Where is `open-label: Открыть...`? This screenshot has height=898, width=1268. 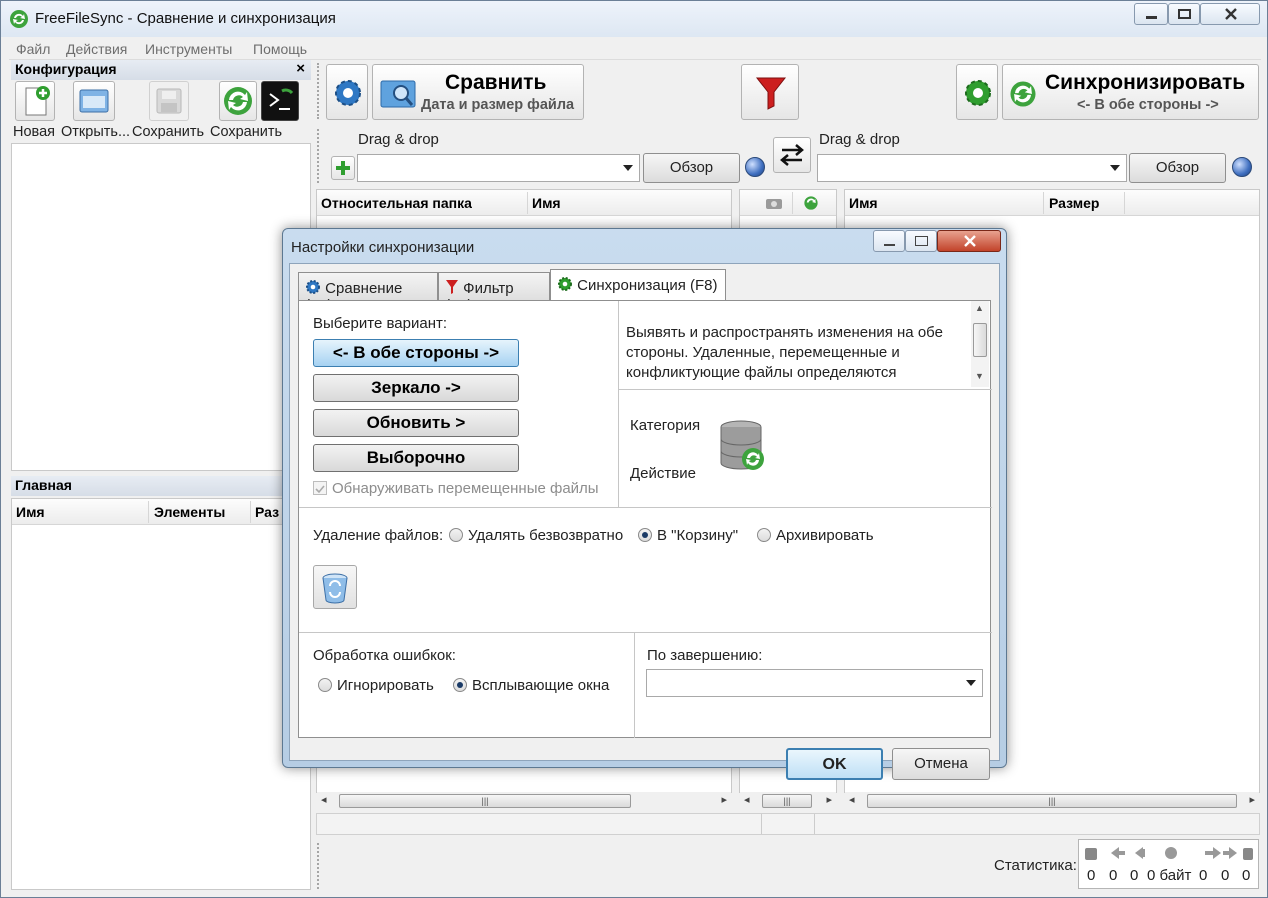 open-label: Открыть... is located at coordinates (96, 132).